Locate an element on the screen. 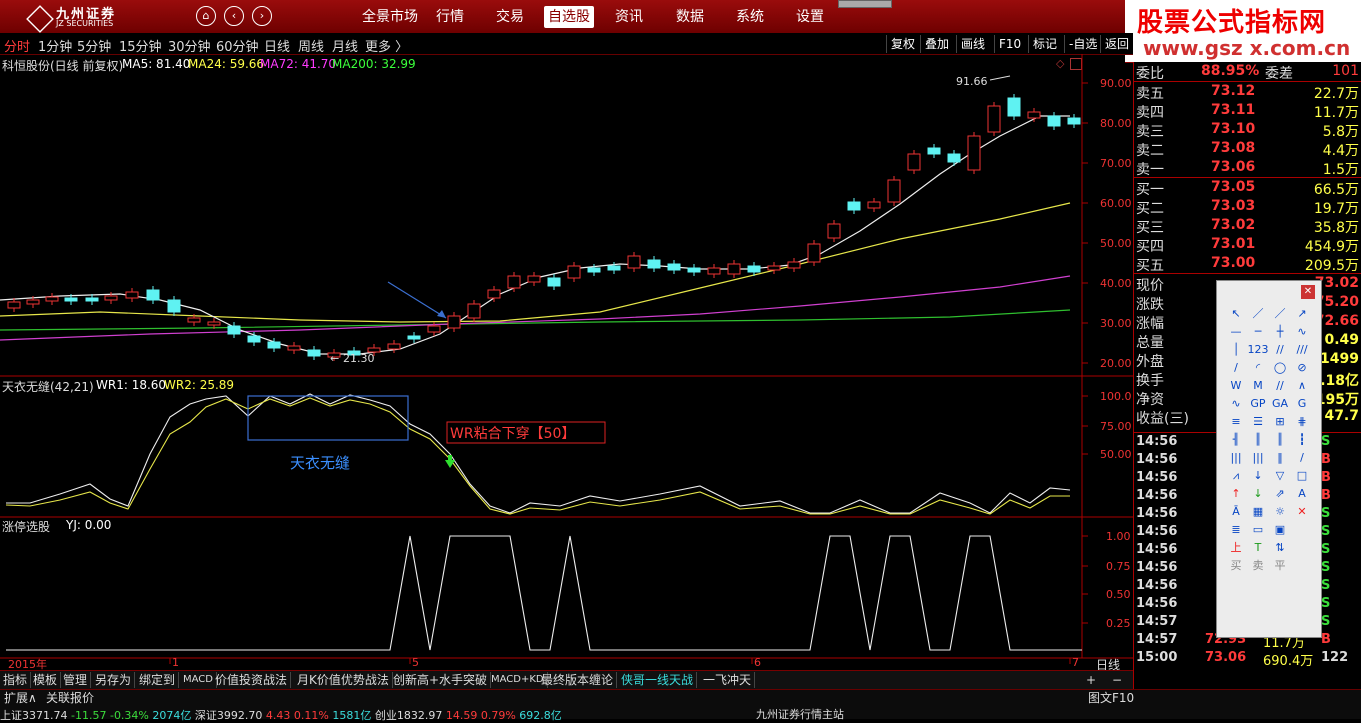  back-arrow-icon: ‹ is located at coordinates (234, 16).